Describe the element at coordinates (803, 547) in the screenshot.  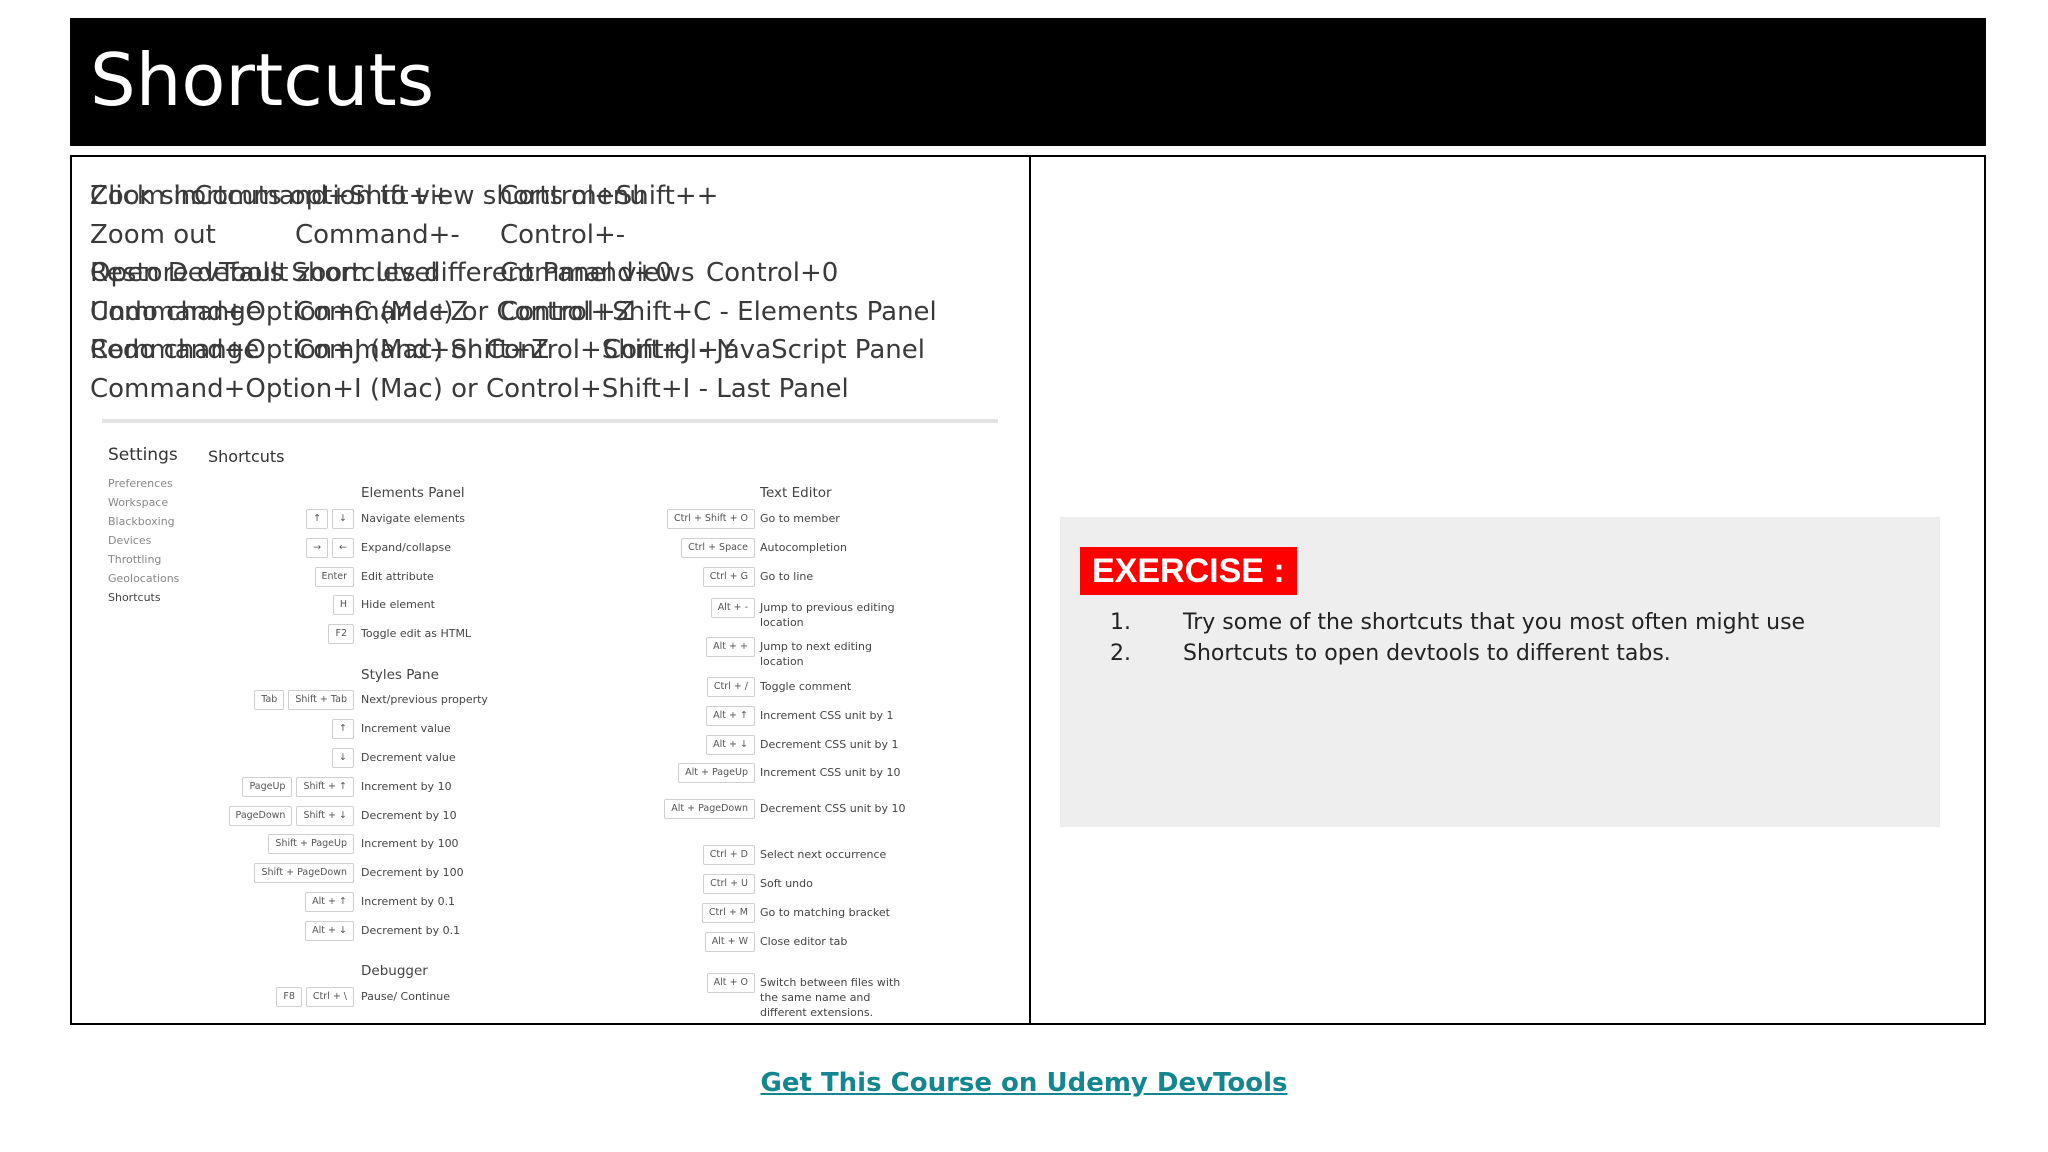
I see `shortcut-description: Autocompletion` at that location.